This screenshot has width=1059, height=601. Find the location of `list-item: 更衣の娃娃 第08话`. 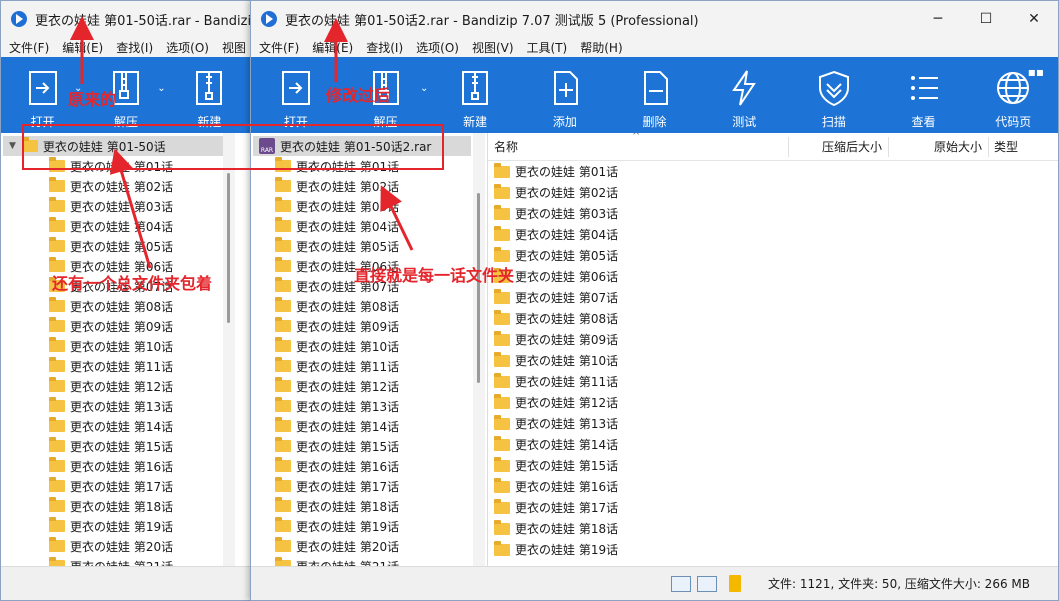

list-item: 更衣の娃娃 第08话 is located at coordinates (773, 318).